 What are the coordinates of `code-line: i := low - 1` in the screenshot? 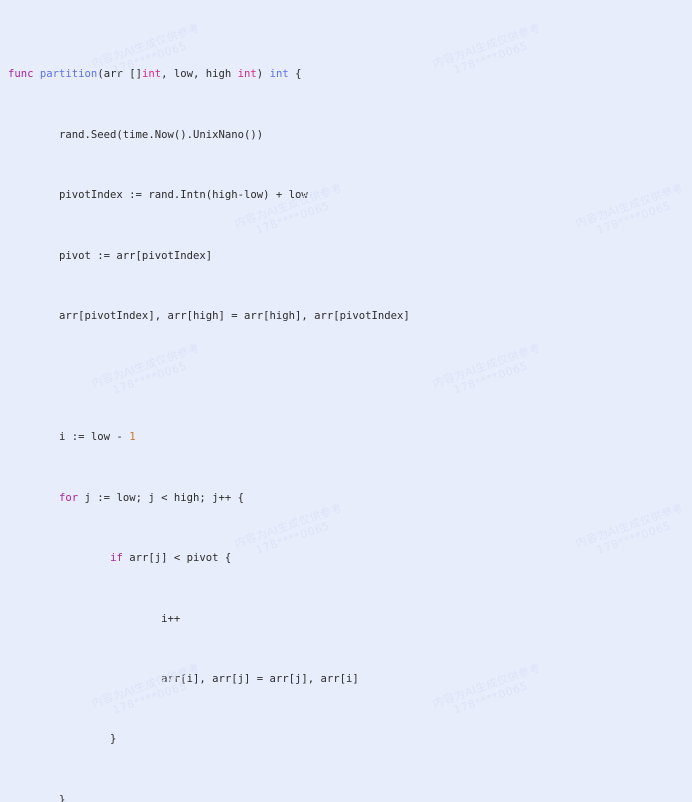 It's located at (72, 437).